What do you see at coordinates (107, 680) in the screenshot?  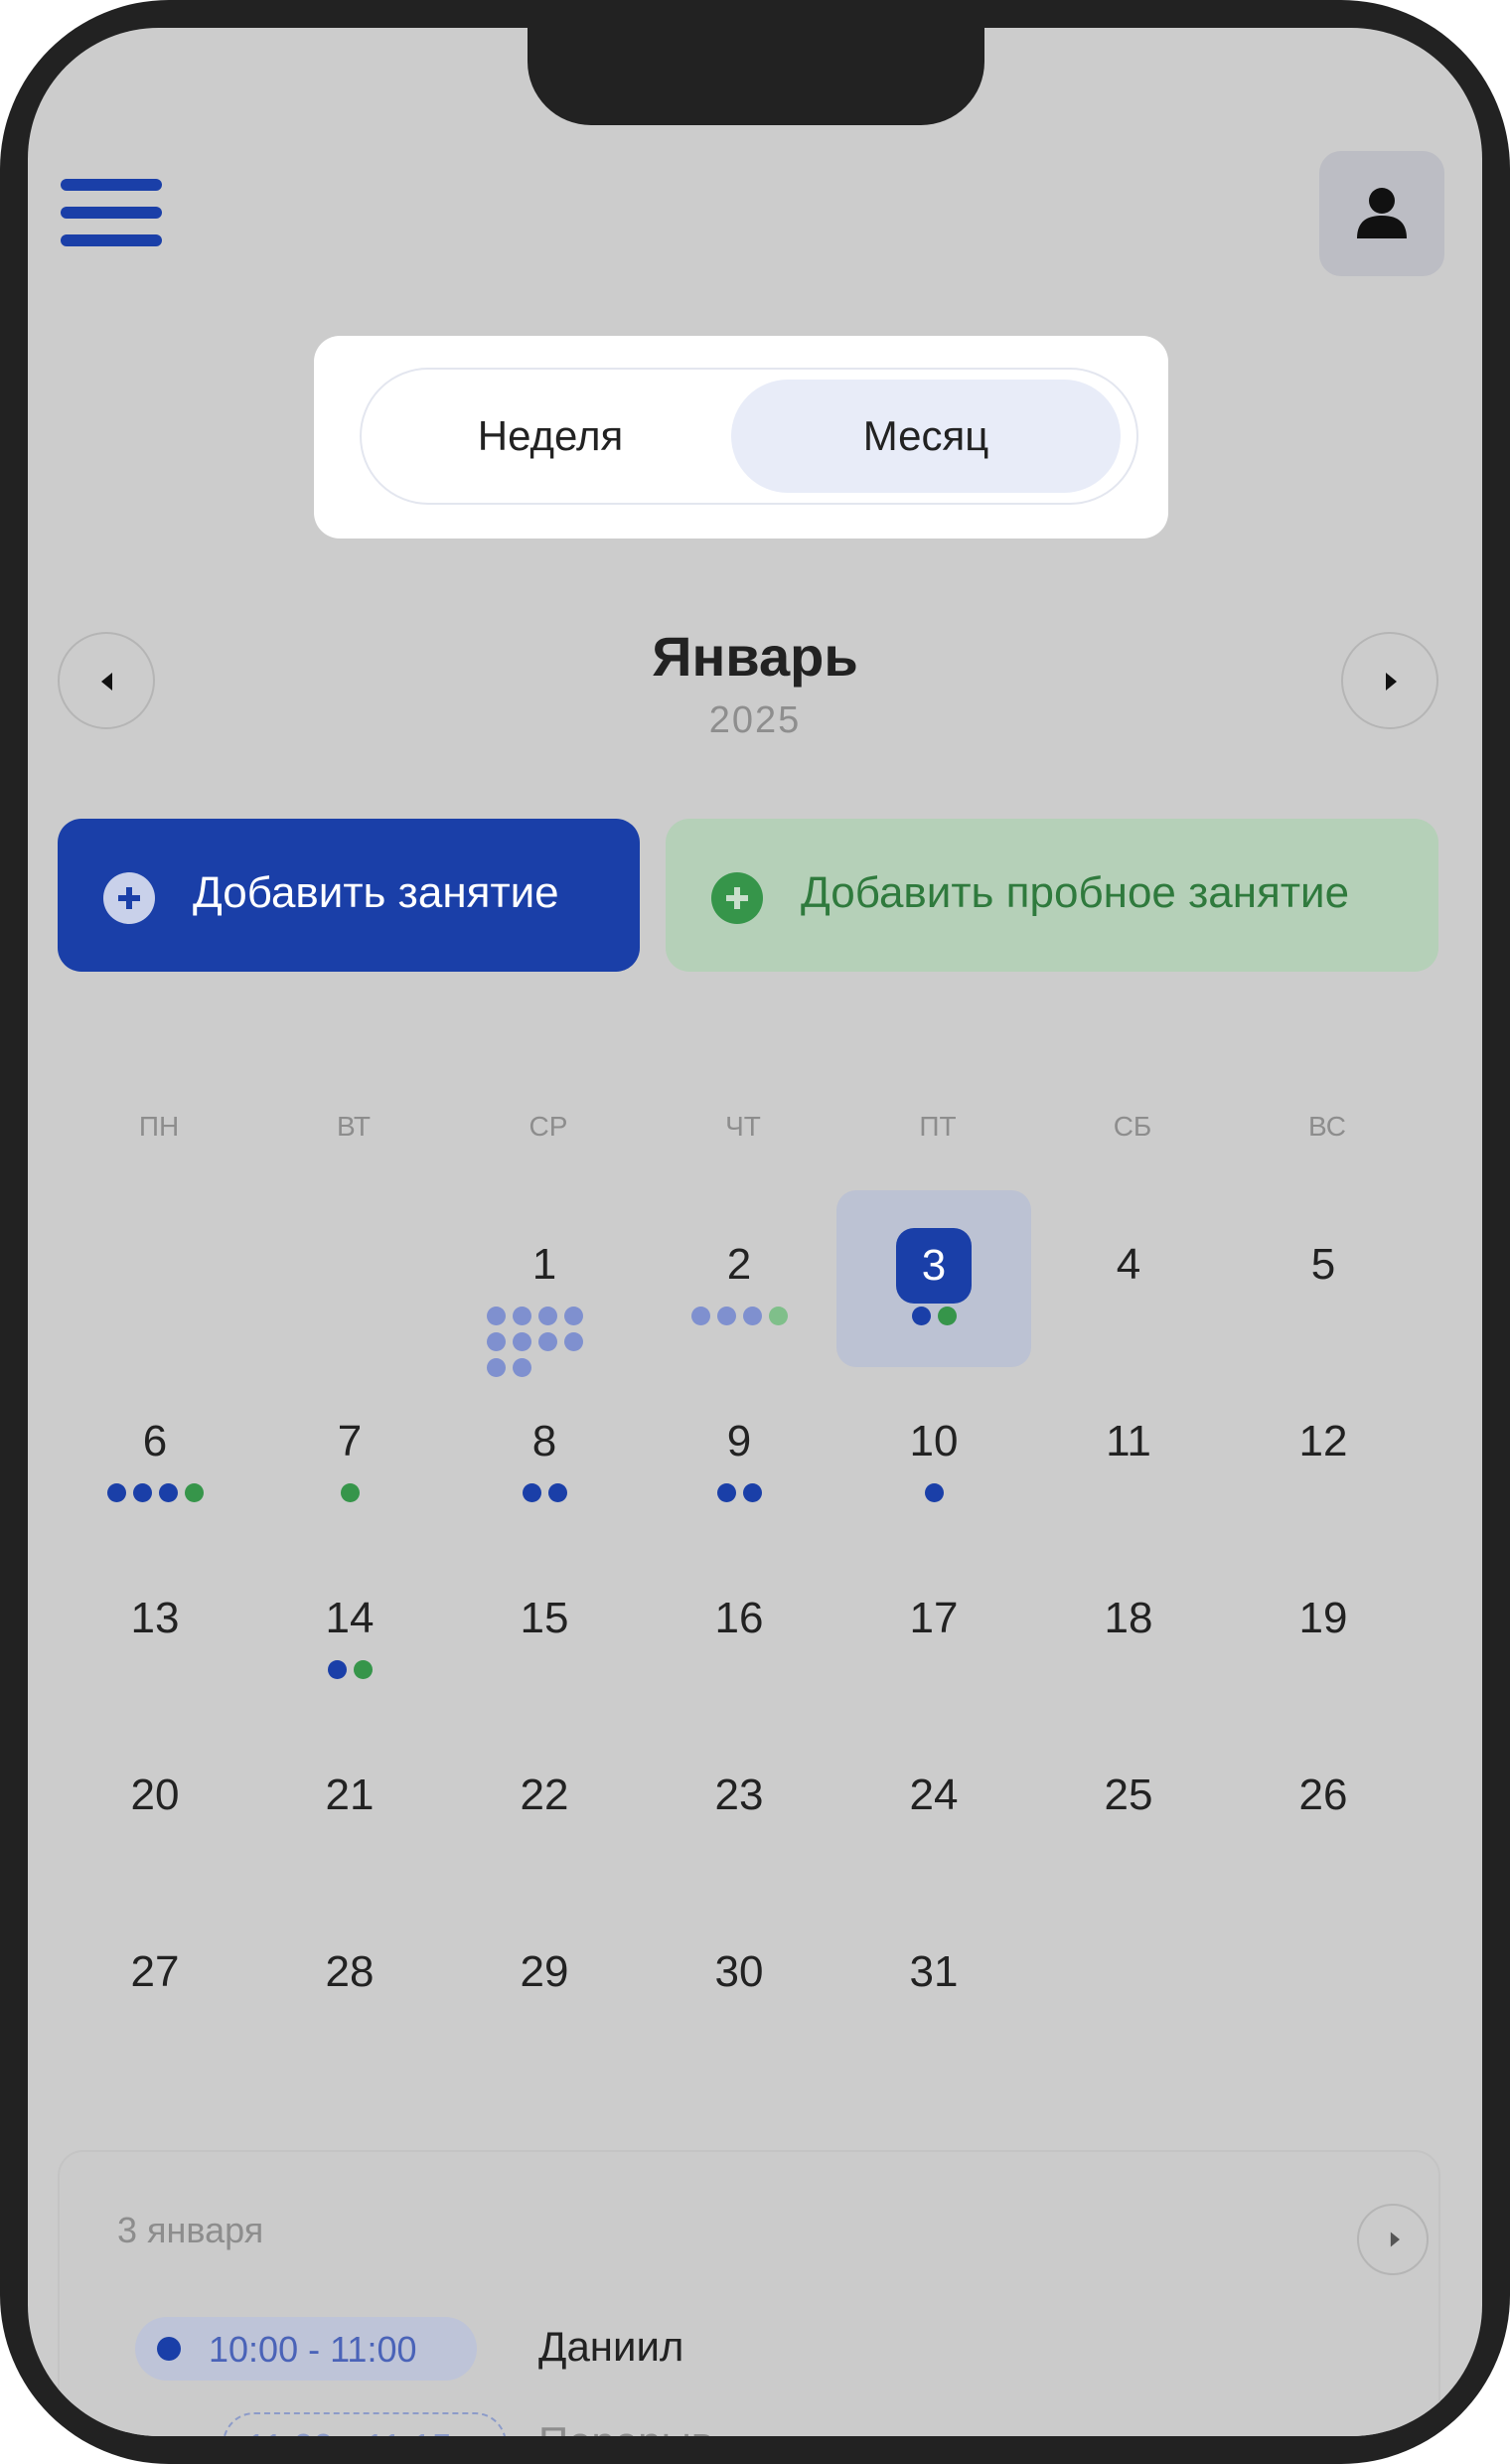 I see `prev-month-button` at bounding box center [107, 680].